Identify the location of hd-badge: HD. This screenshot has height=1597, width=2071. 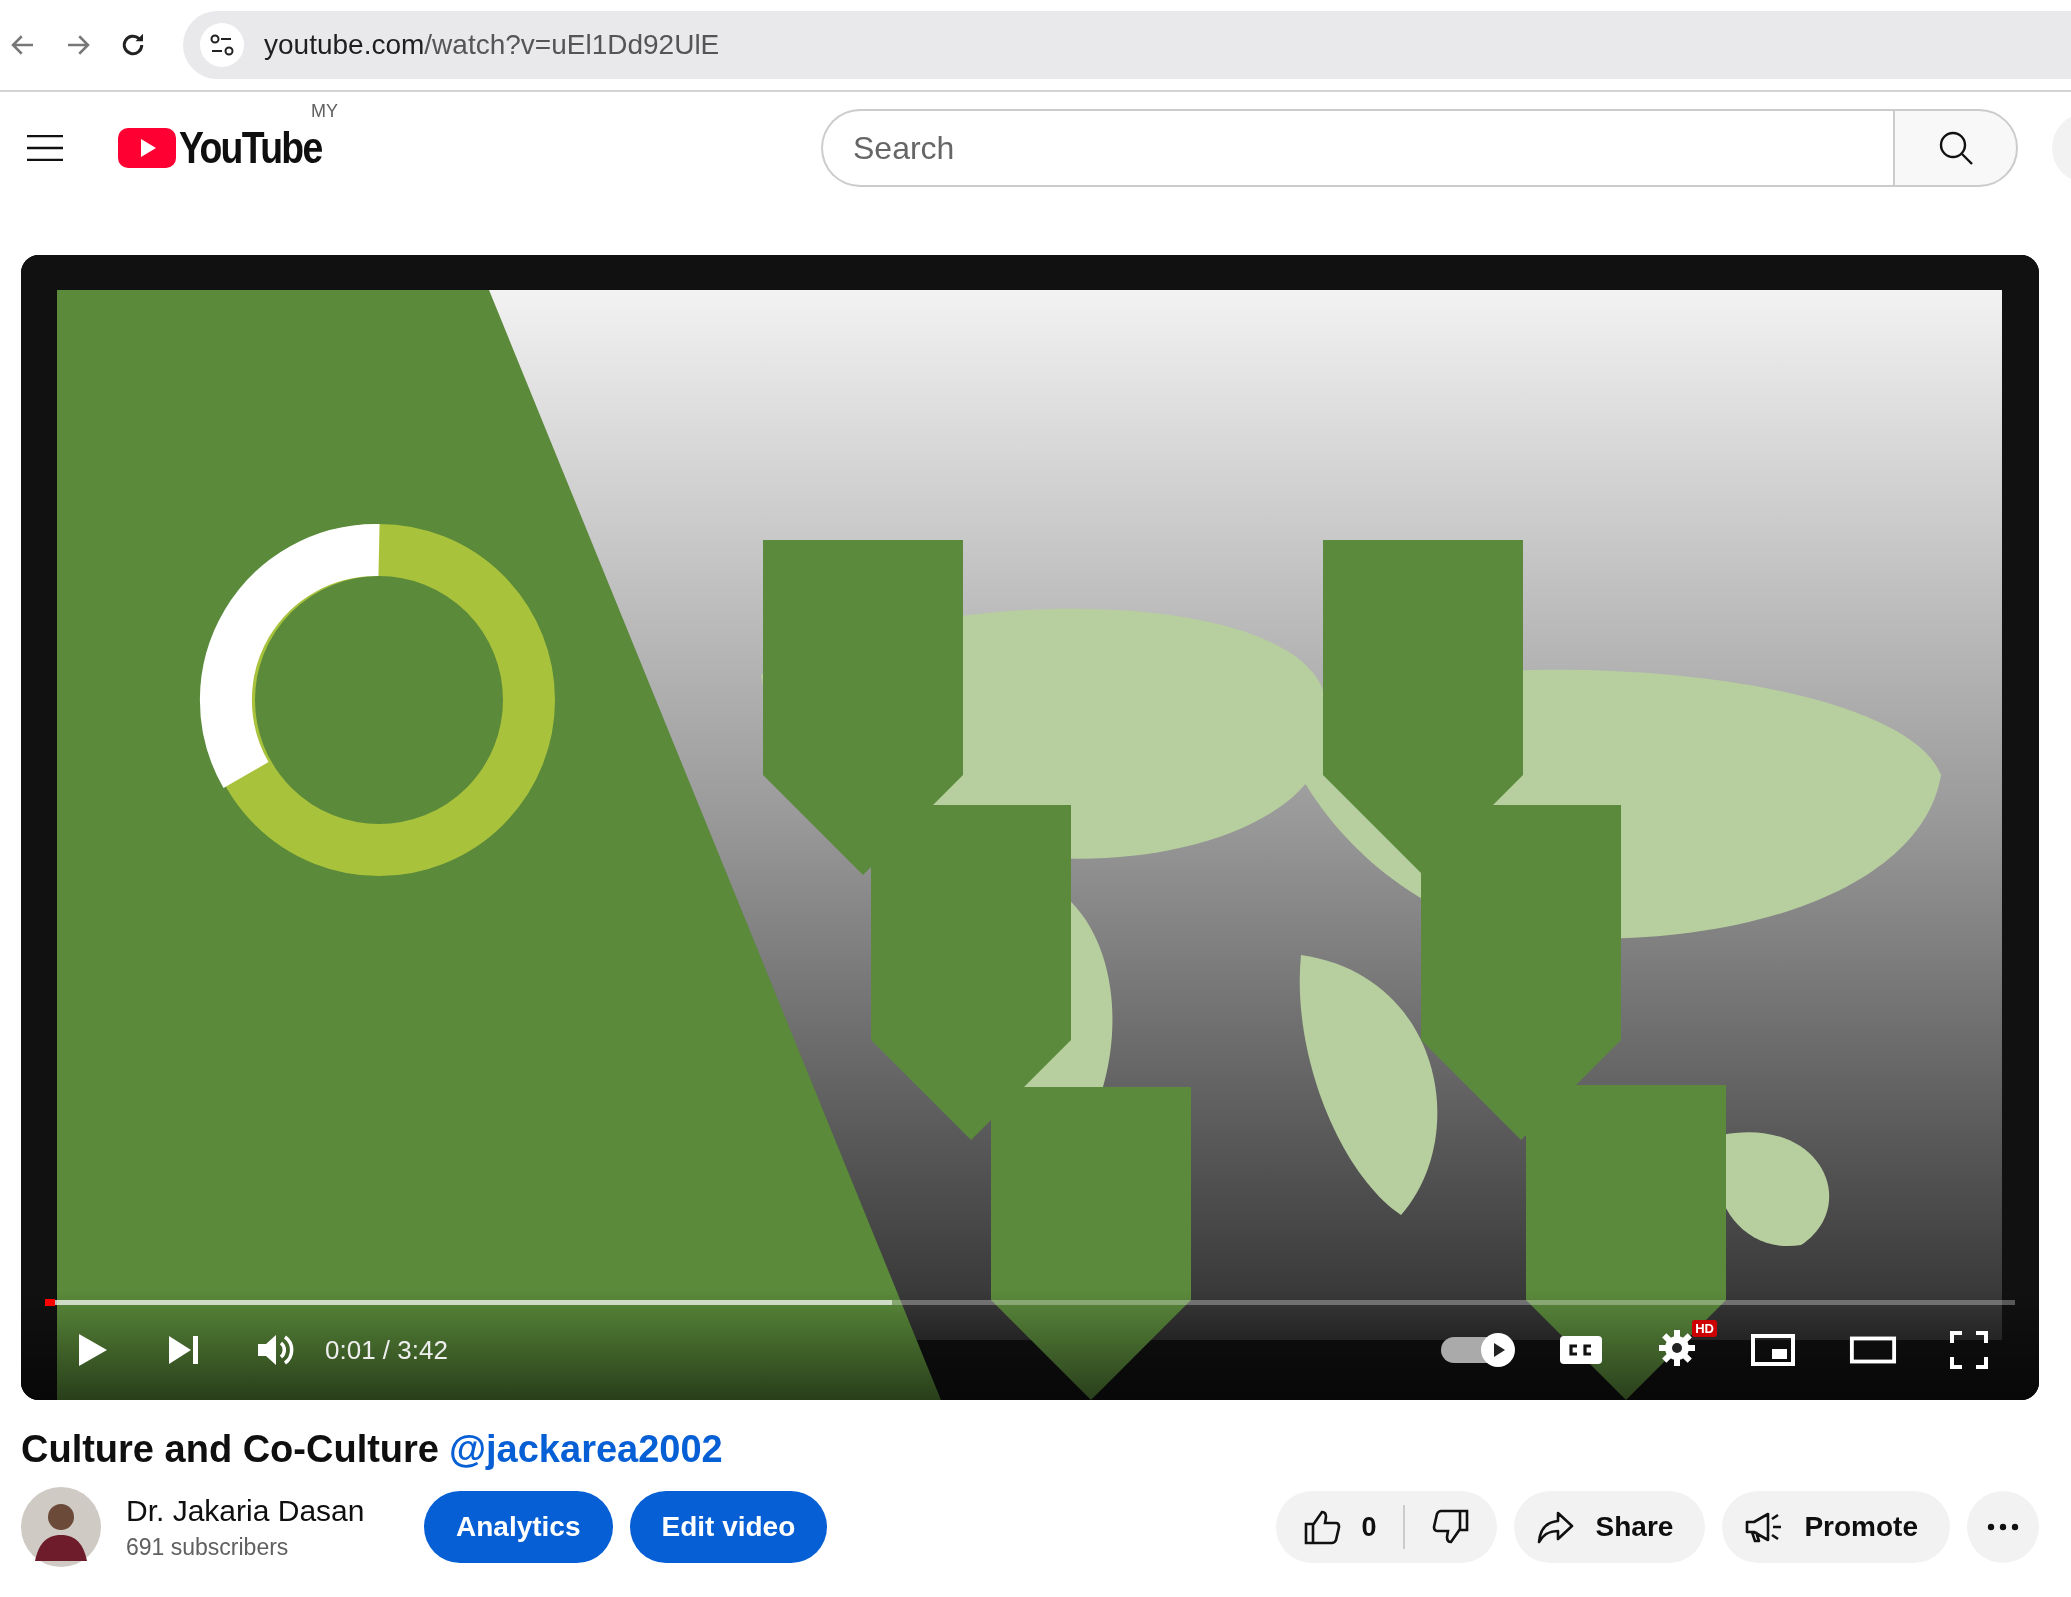
(1704, 1328).